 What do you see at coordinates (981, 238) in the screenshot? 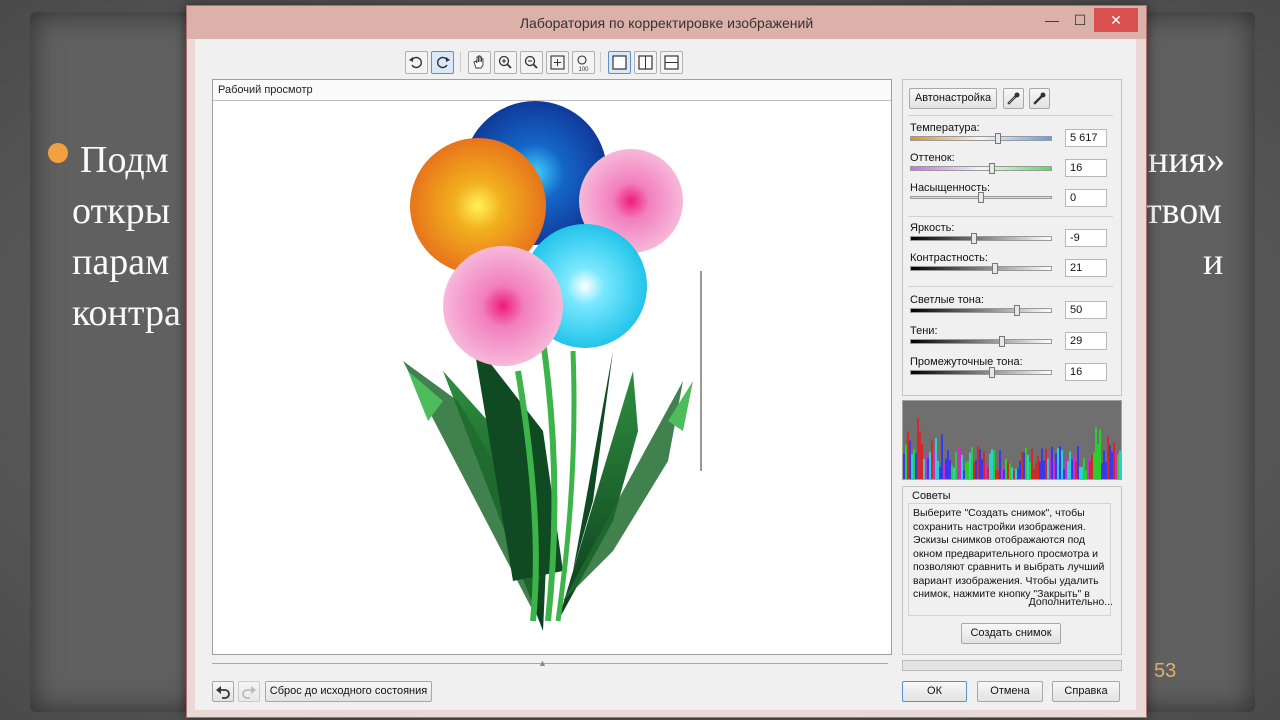
I see `brightness-track` at bounding box center [981, 238].